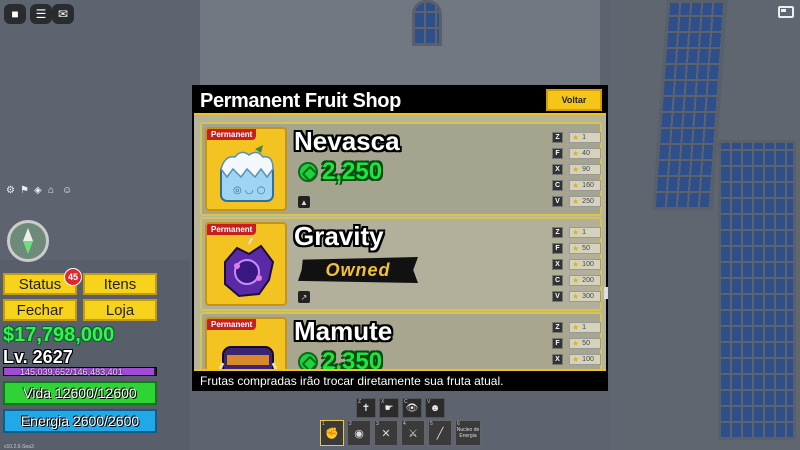 The image size is (800, 450). I want to click on fruit-price: 2,350, so click(340, 359).